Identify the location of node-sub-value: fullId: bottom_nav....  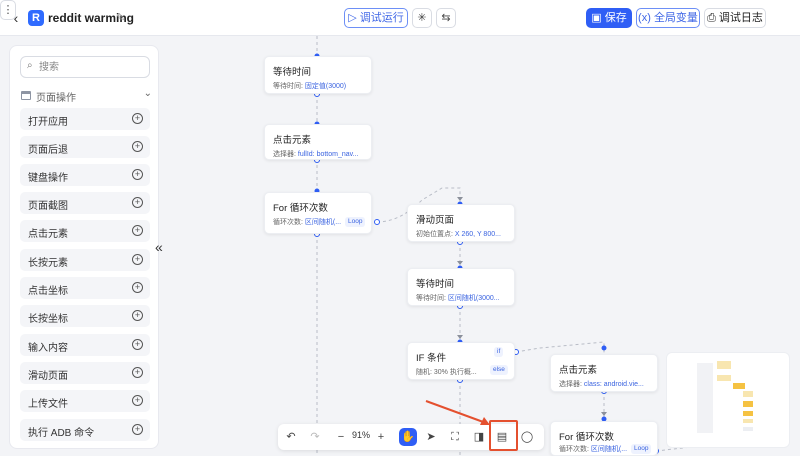
(328, 154).